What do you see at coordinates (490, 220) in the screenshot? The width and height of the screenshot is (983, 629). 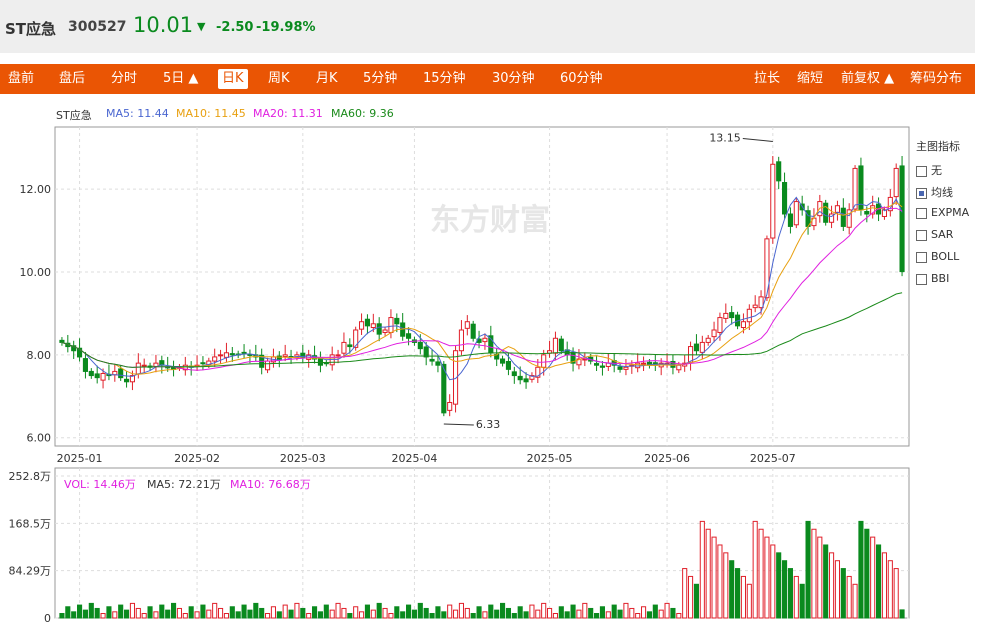 I see `watermark: 东方财富` at bounding box center [490, 220].